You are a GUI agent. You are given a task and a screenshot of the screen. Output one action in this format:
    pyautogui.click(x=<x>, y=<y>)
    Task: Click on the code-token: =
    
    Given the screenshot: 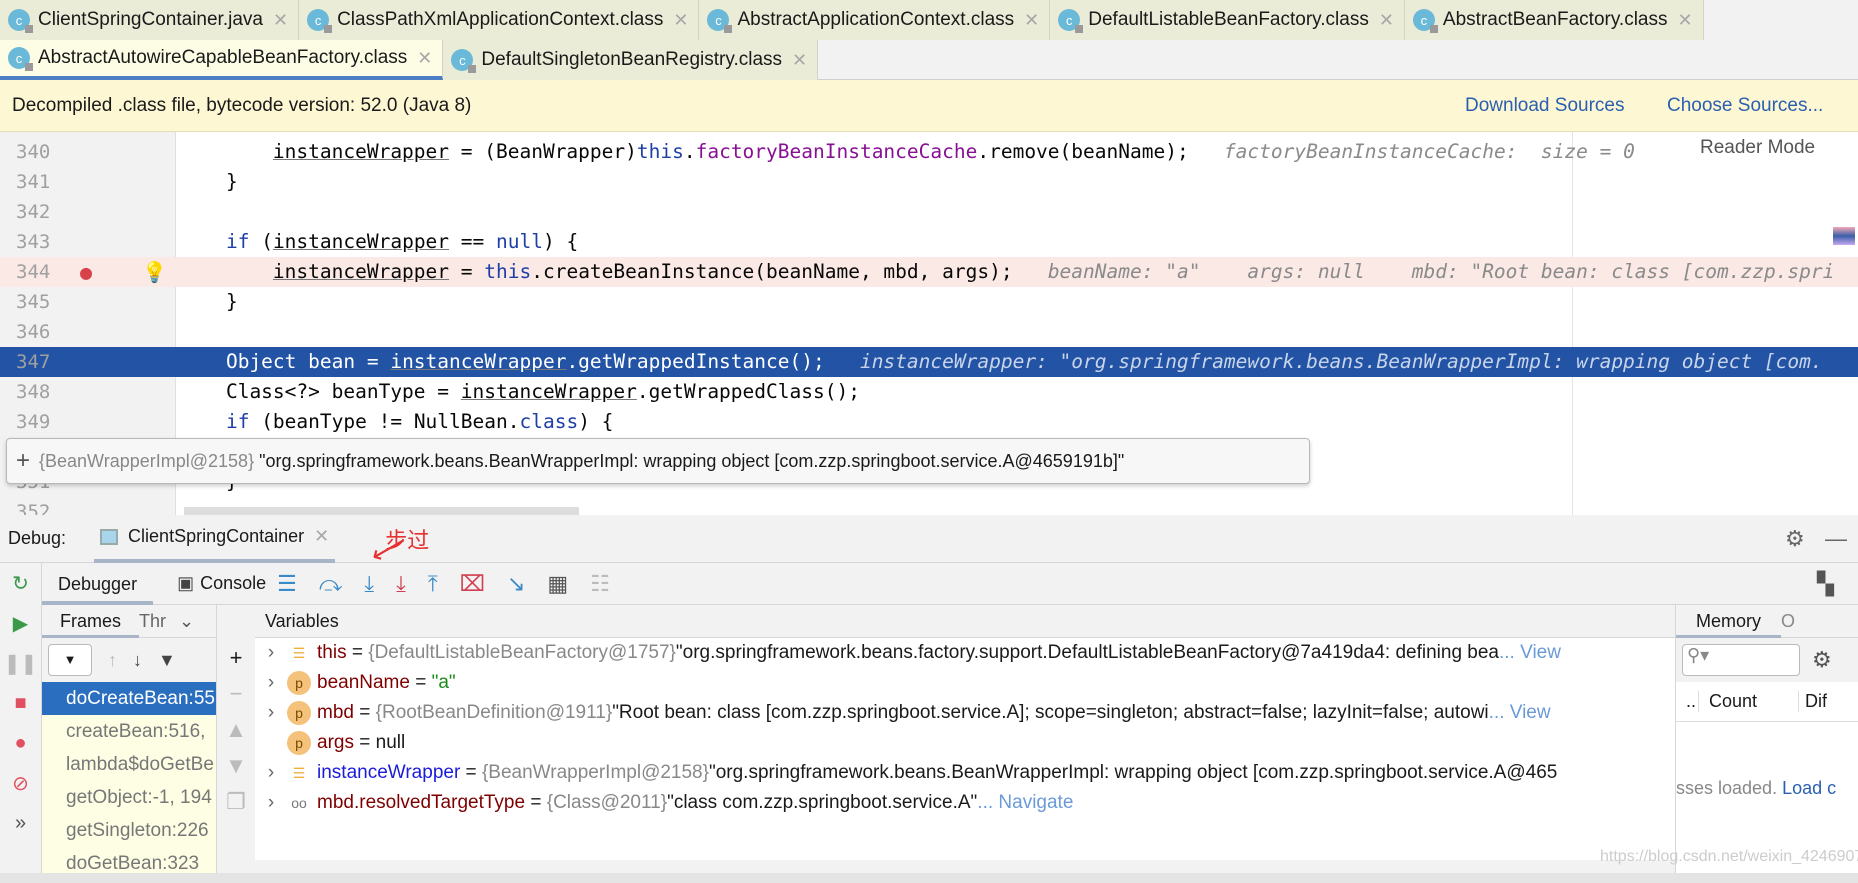 What is the action you would take?
    pyautogui.click(x=467, y=271)
    